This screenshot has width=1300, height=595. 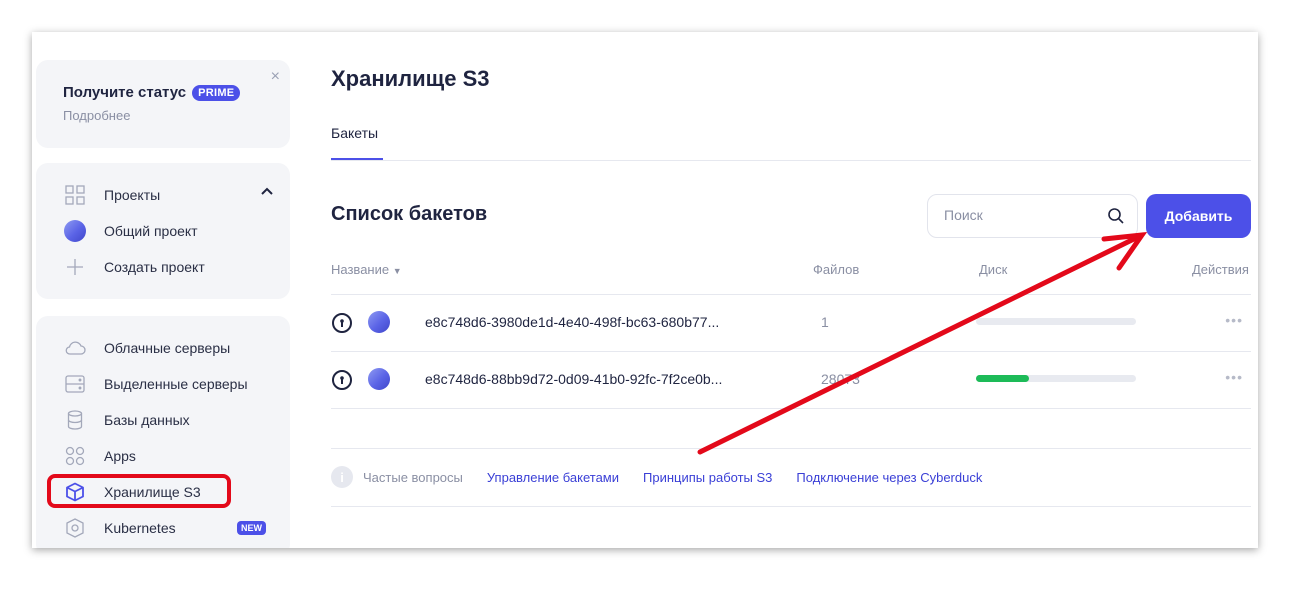 What do you see at coordinates (922, 343) in the screenshot?
I see `annotation-arrow` at bounding box center [922, 343].